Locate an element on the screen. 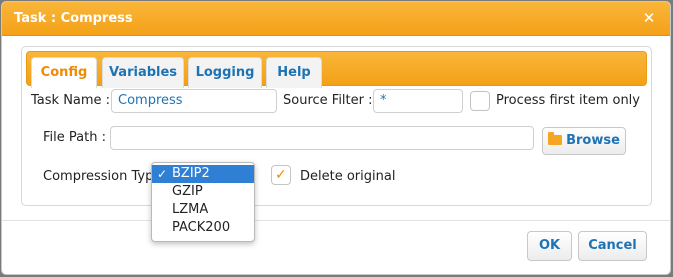 The width and height of the screenshot is (673, 277). file-path-label: File Path : is located at coordinates (74, 137).